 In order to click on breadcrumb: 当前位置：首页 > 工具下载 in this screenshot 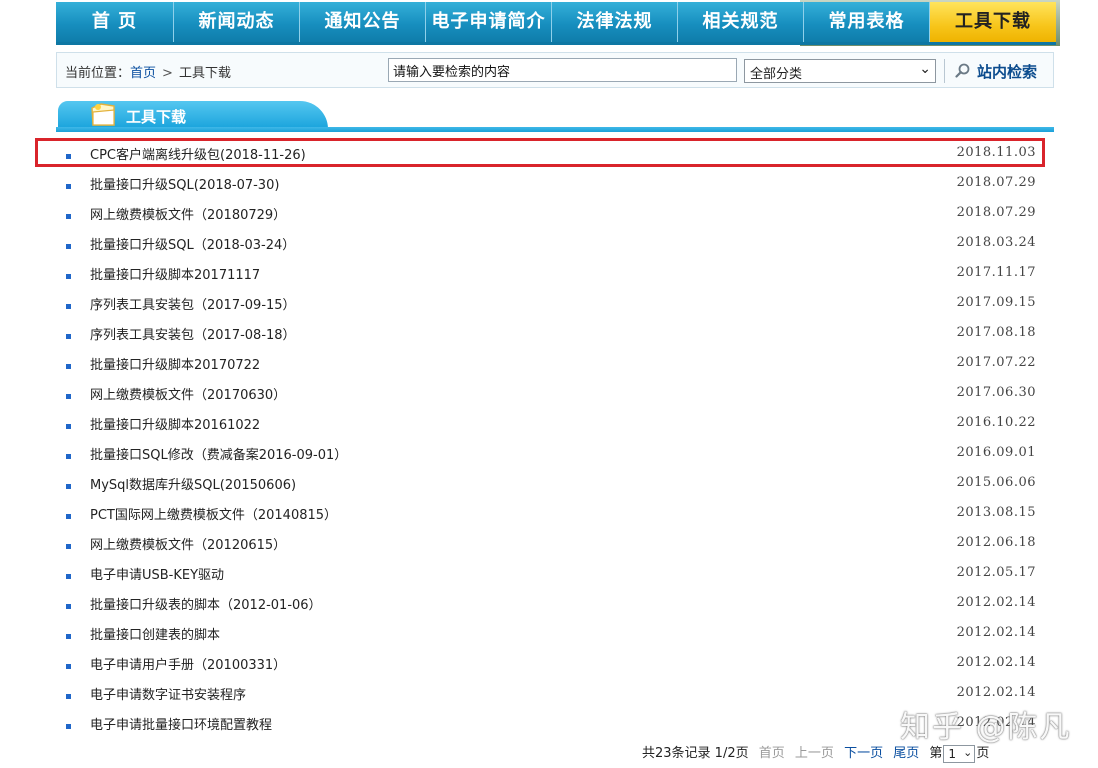, I will do `click(148, 71)`.